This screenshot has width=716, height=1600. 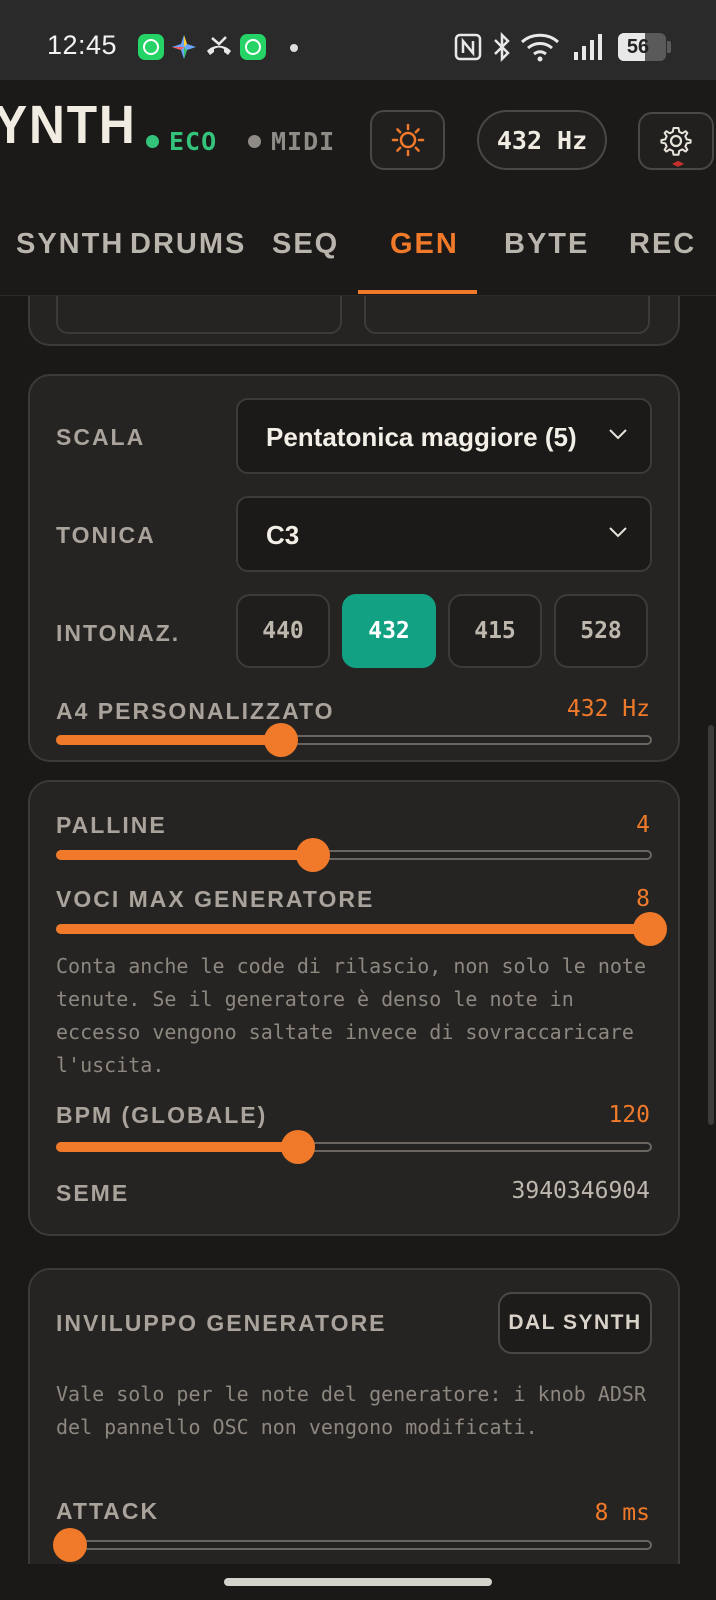 What do you see at coordinates (352, 1545) in the screenshot?
I see `attack-slider` at bounding box center [352, 1545].